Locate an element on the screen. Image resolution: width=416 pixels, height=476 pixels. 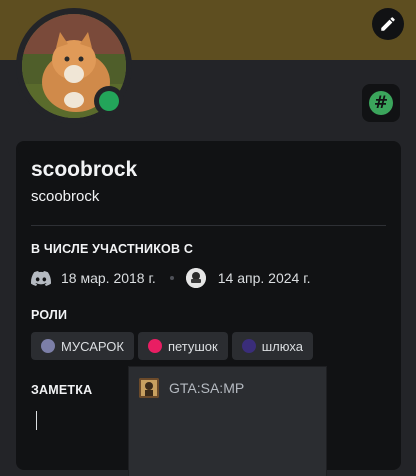
roles-list: МУСАРОК петушок шлюха is located at coordinates (172, 346).